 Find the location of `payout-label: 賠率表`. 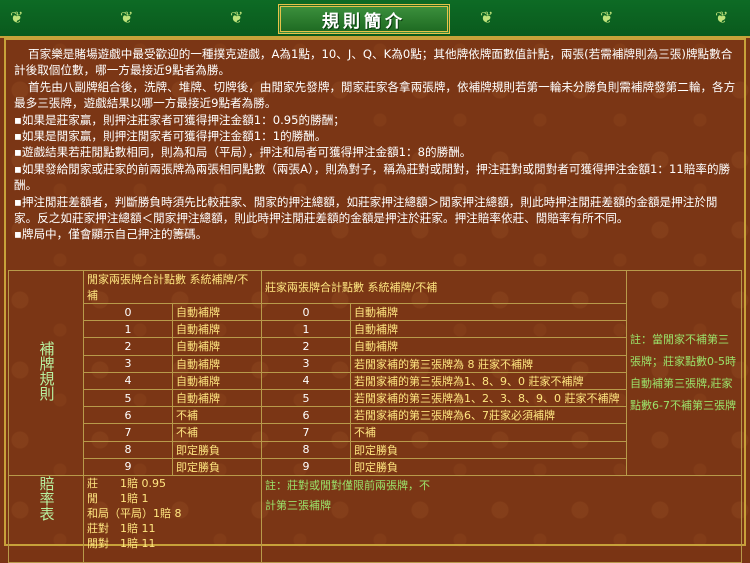

payout-label: 賠率表 is located at coordinates (46, 518).